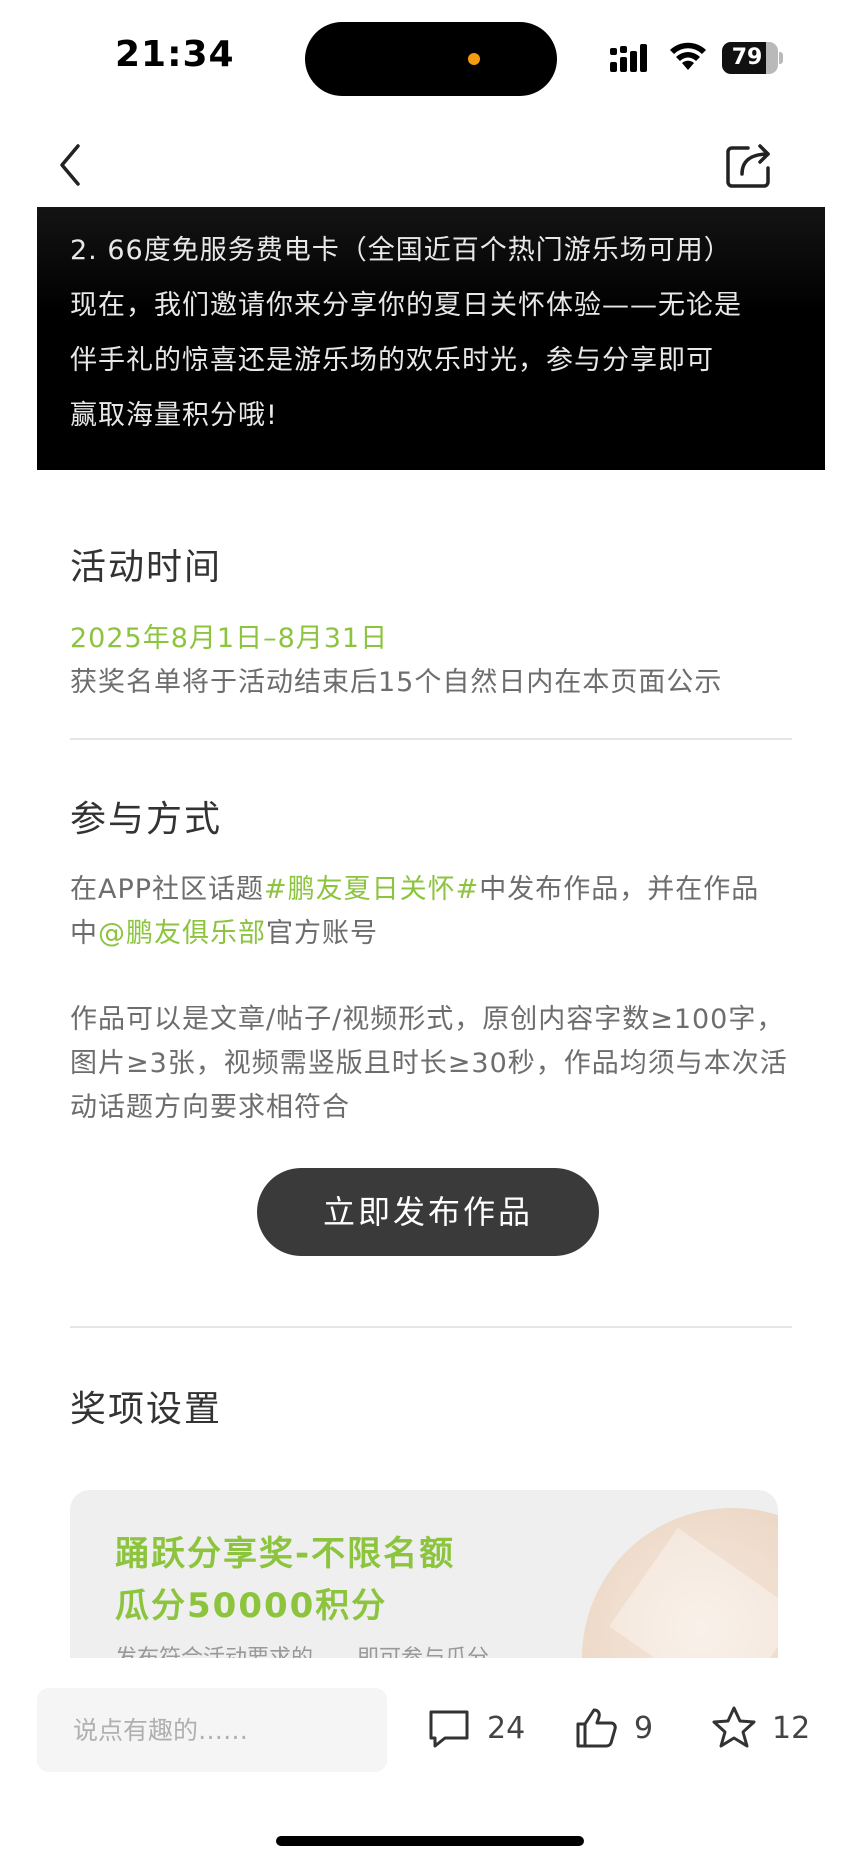  Describe the element at coordinates (406, 305) in the screenshot. I see `banner-line: 现在，我们邀请你来分享你的夏日关怀体验——无论是` at that location.